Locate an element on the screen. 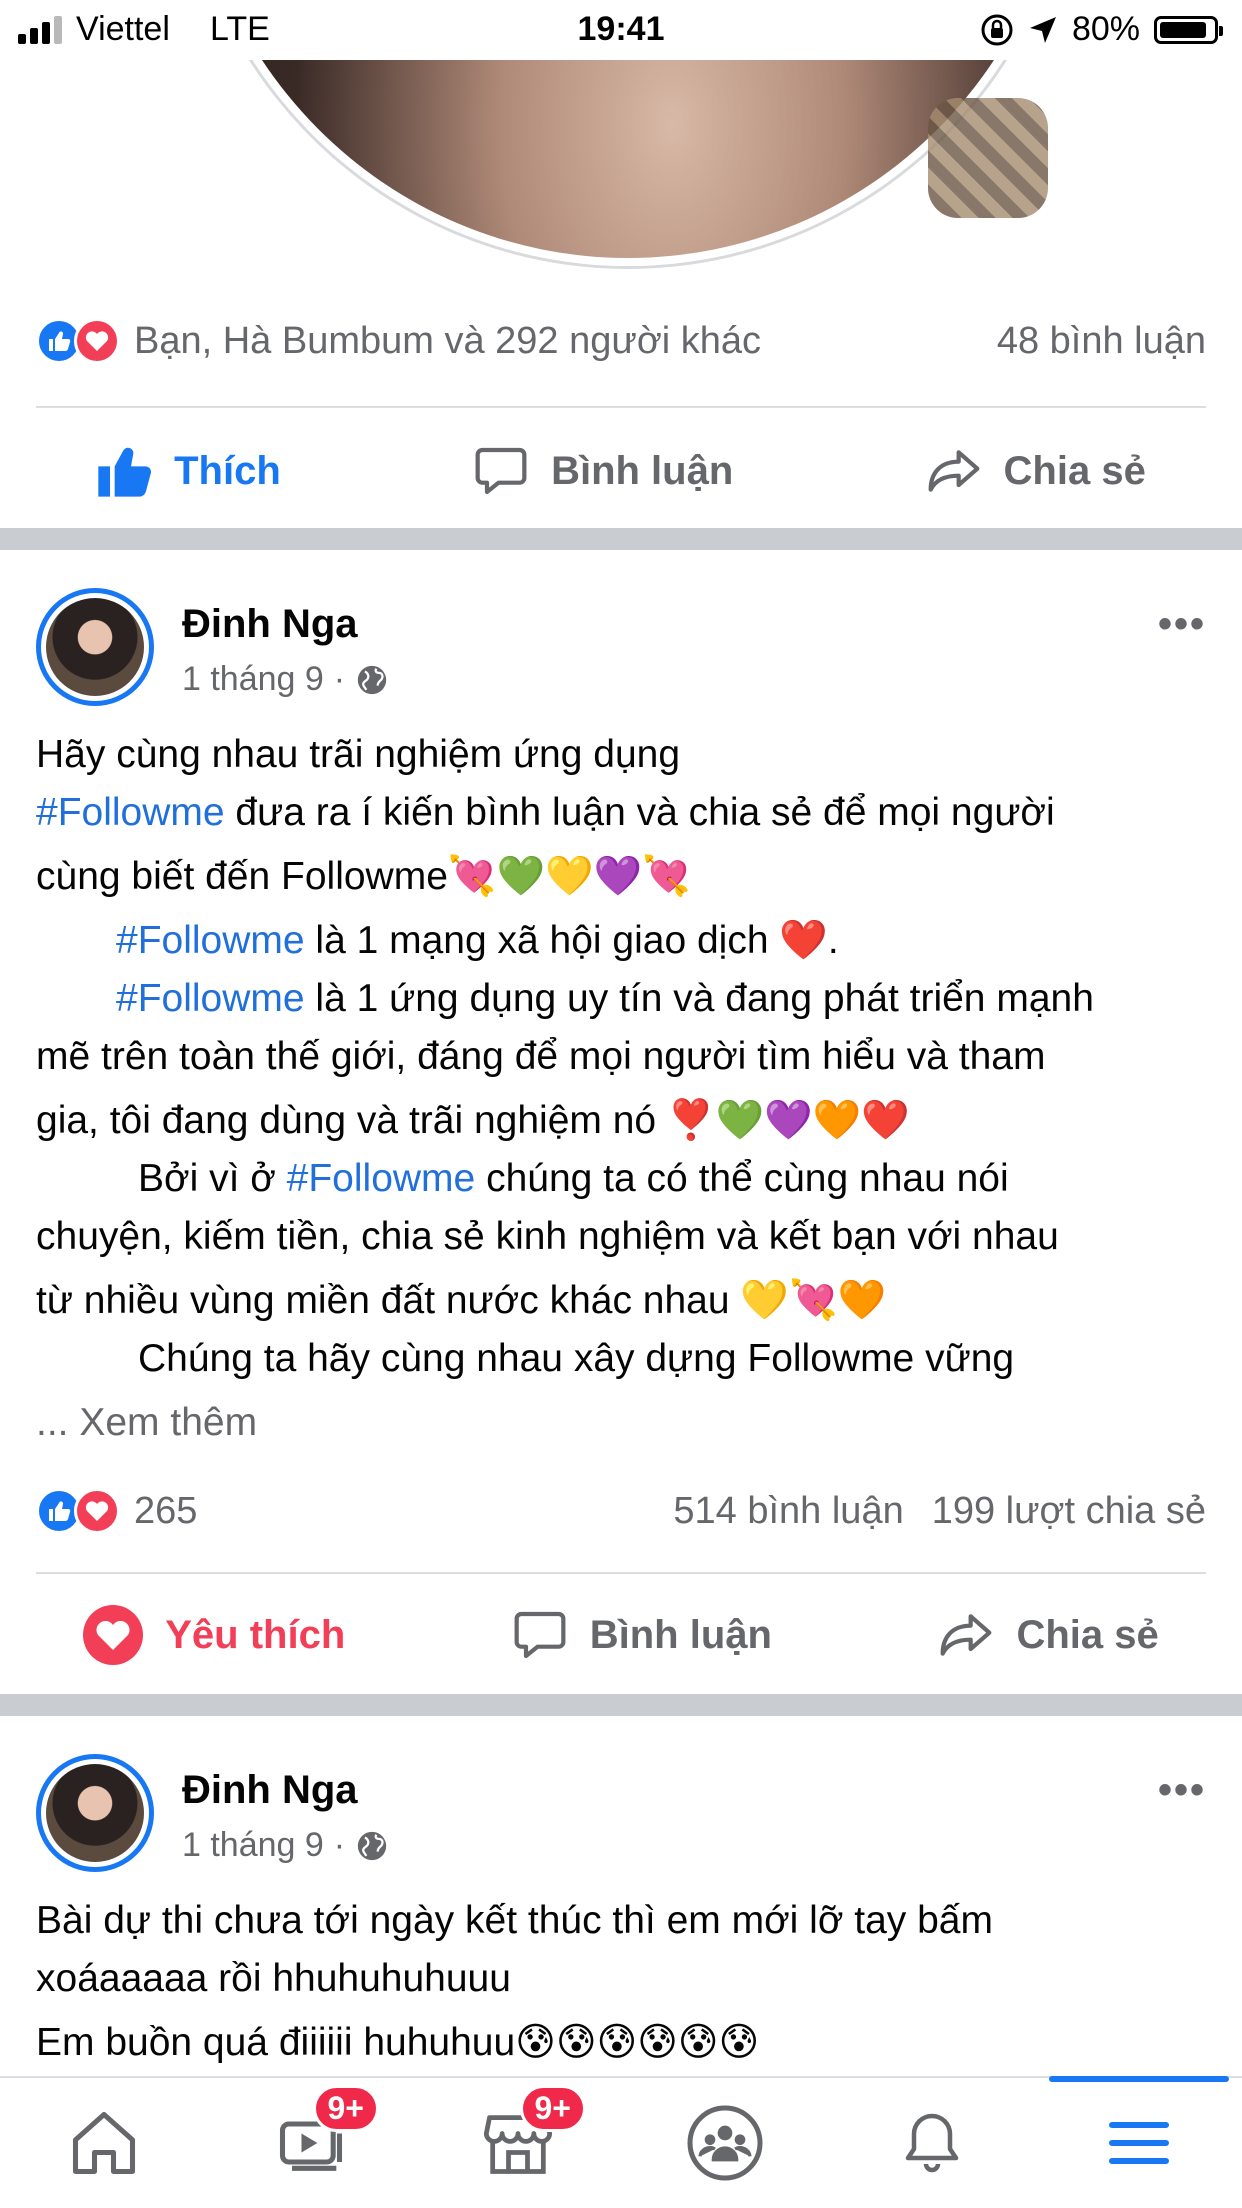 This screenshot has height=2208, width=1242. groups-icon is located at coordinates (724, 2143).